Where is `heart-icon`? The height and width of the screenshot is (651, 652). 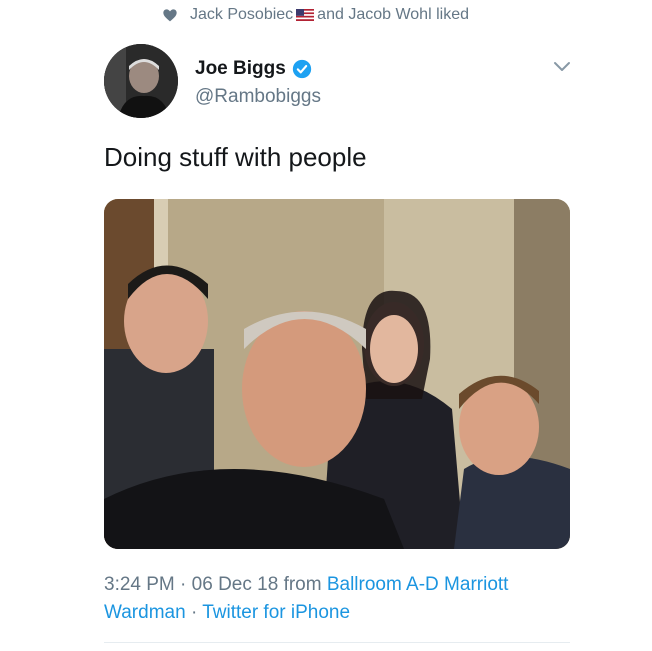
heart-icon is located at coordinates (170, 15).